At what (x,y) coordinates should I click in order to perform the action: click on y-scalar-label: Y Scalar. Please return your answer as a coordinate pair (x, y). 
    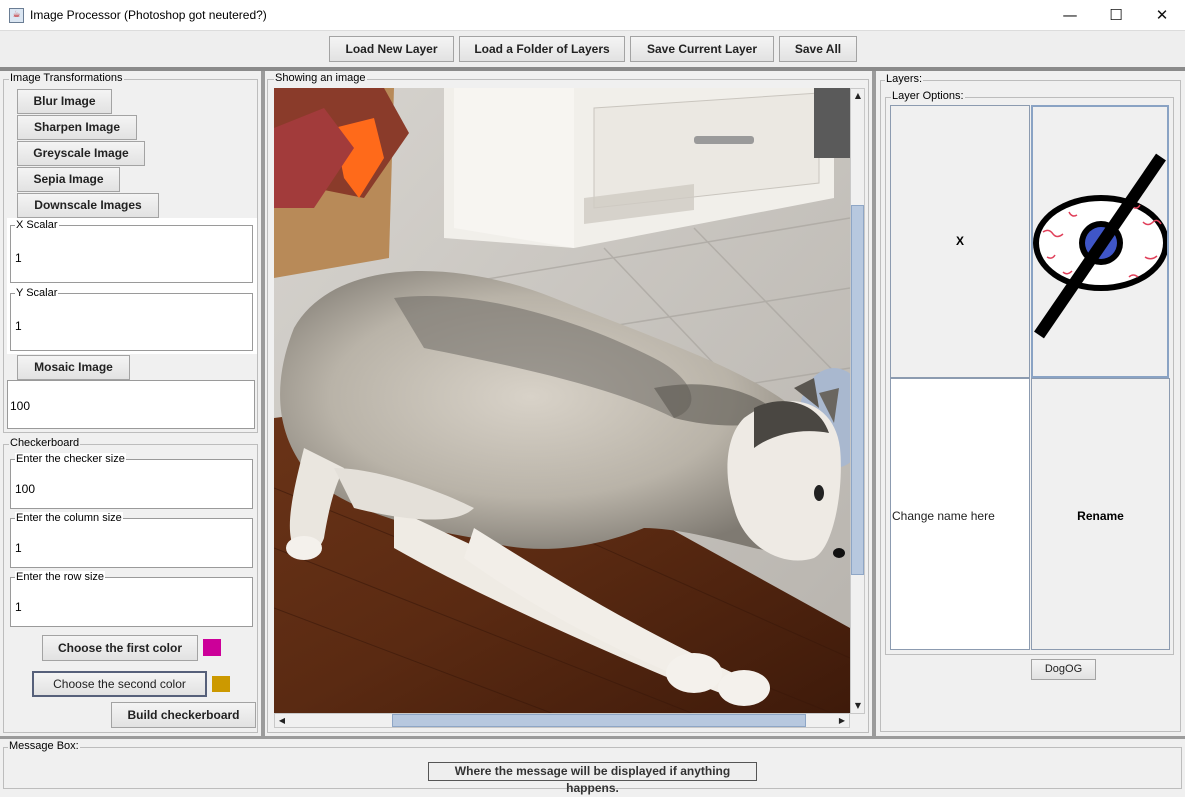
    Looking at the image, I should click on (37, 293).